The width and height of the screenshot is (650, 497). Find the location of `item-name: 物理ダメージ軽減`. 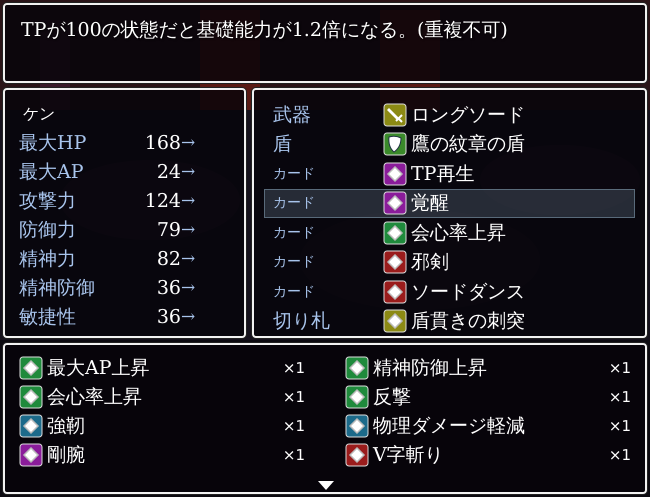

item-name: 物理ダメージ軽減 is located at coordinates (449, 426).